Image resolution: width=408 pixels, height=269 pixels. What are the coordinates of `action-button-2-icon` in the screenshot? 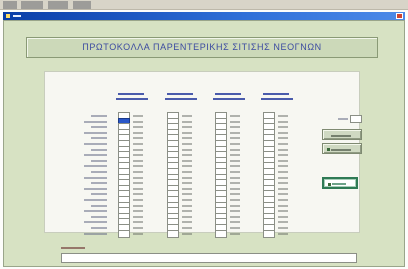 It's located at (328, 149).